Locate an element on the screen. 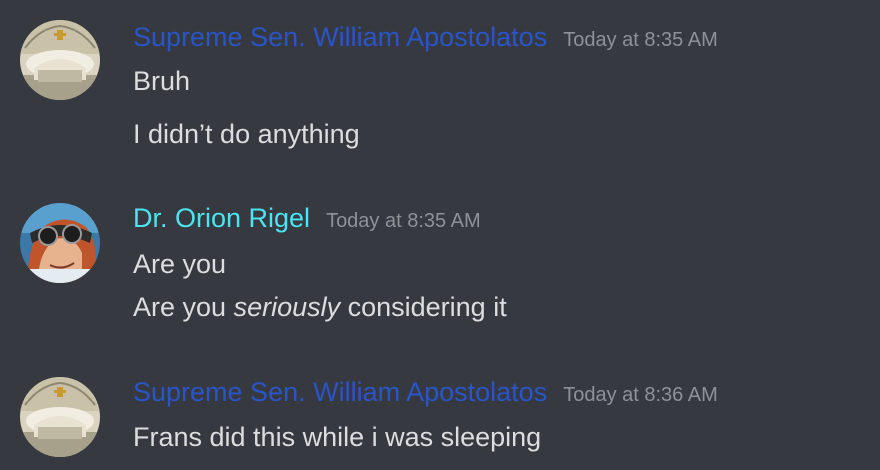 The height and width of the screenshot is (470, 880). message-text: Are you seriously considering it is located at coordinates (320, 307).